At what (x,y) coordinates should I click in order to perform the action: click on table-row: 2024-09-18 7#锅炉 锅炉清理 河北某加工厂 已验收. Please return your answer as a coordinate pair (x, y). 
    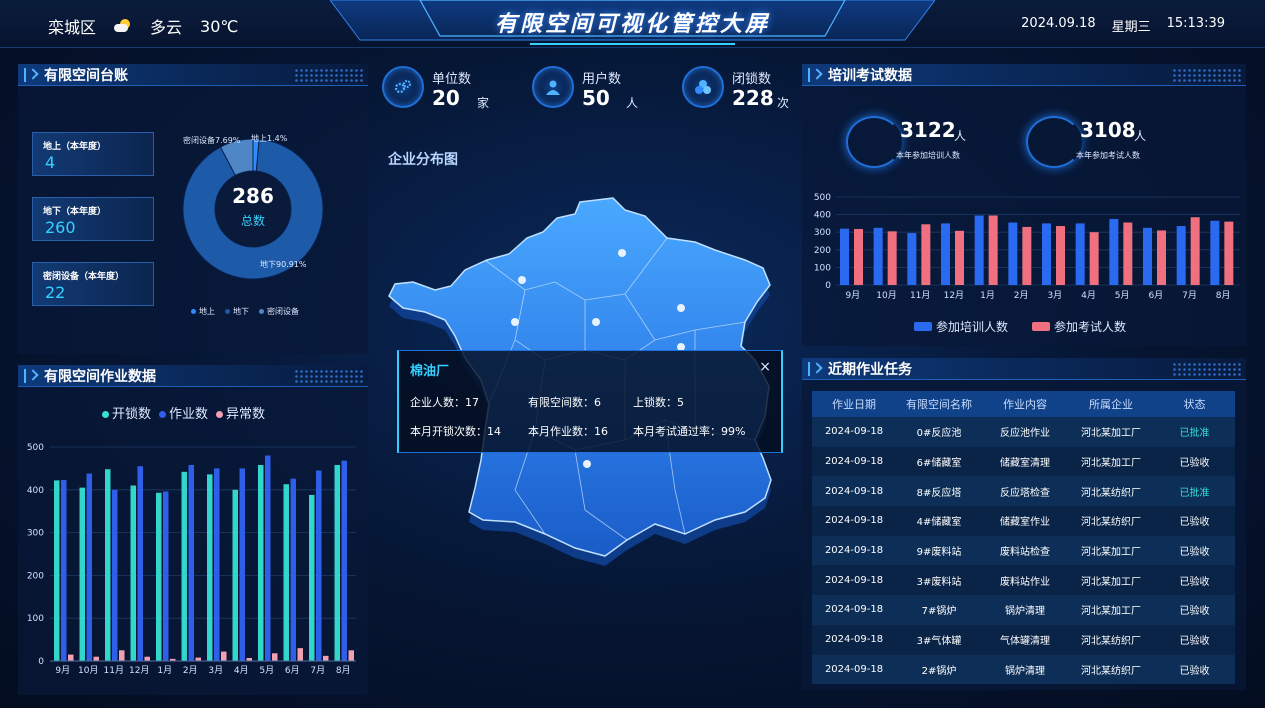
    Looking at the image, I should click on (1023, 610).